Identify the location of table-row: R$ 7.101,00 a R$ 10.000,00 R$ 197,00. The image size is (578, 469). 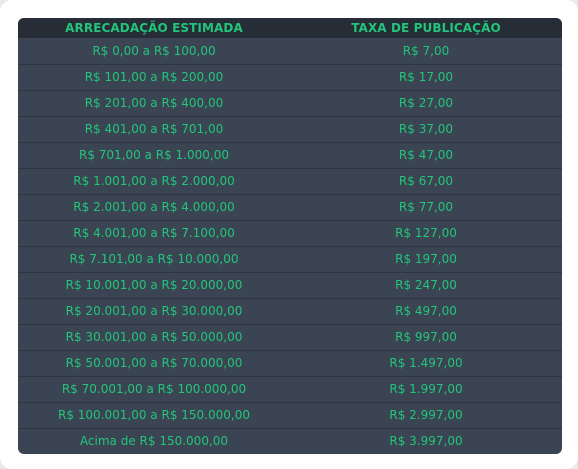
(290, 259).